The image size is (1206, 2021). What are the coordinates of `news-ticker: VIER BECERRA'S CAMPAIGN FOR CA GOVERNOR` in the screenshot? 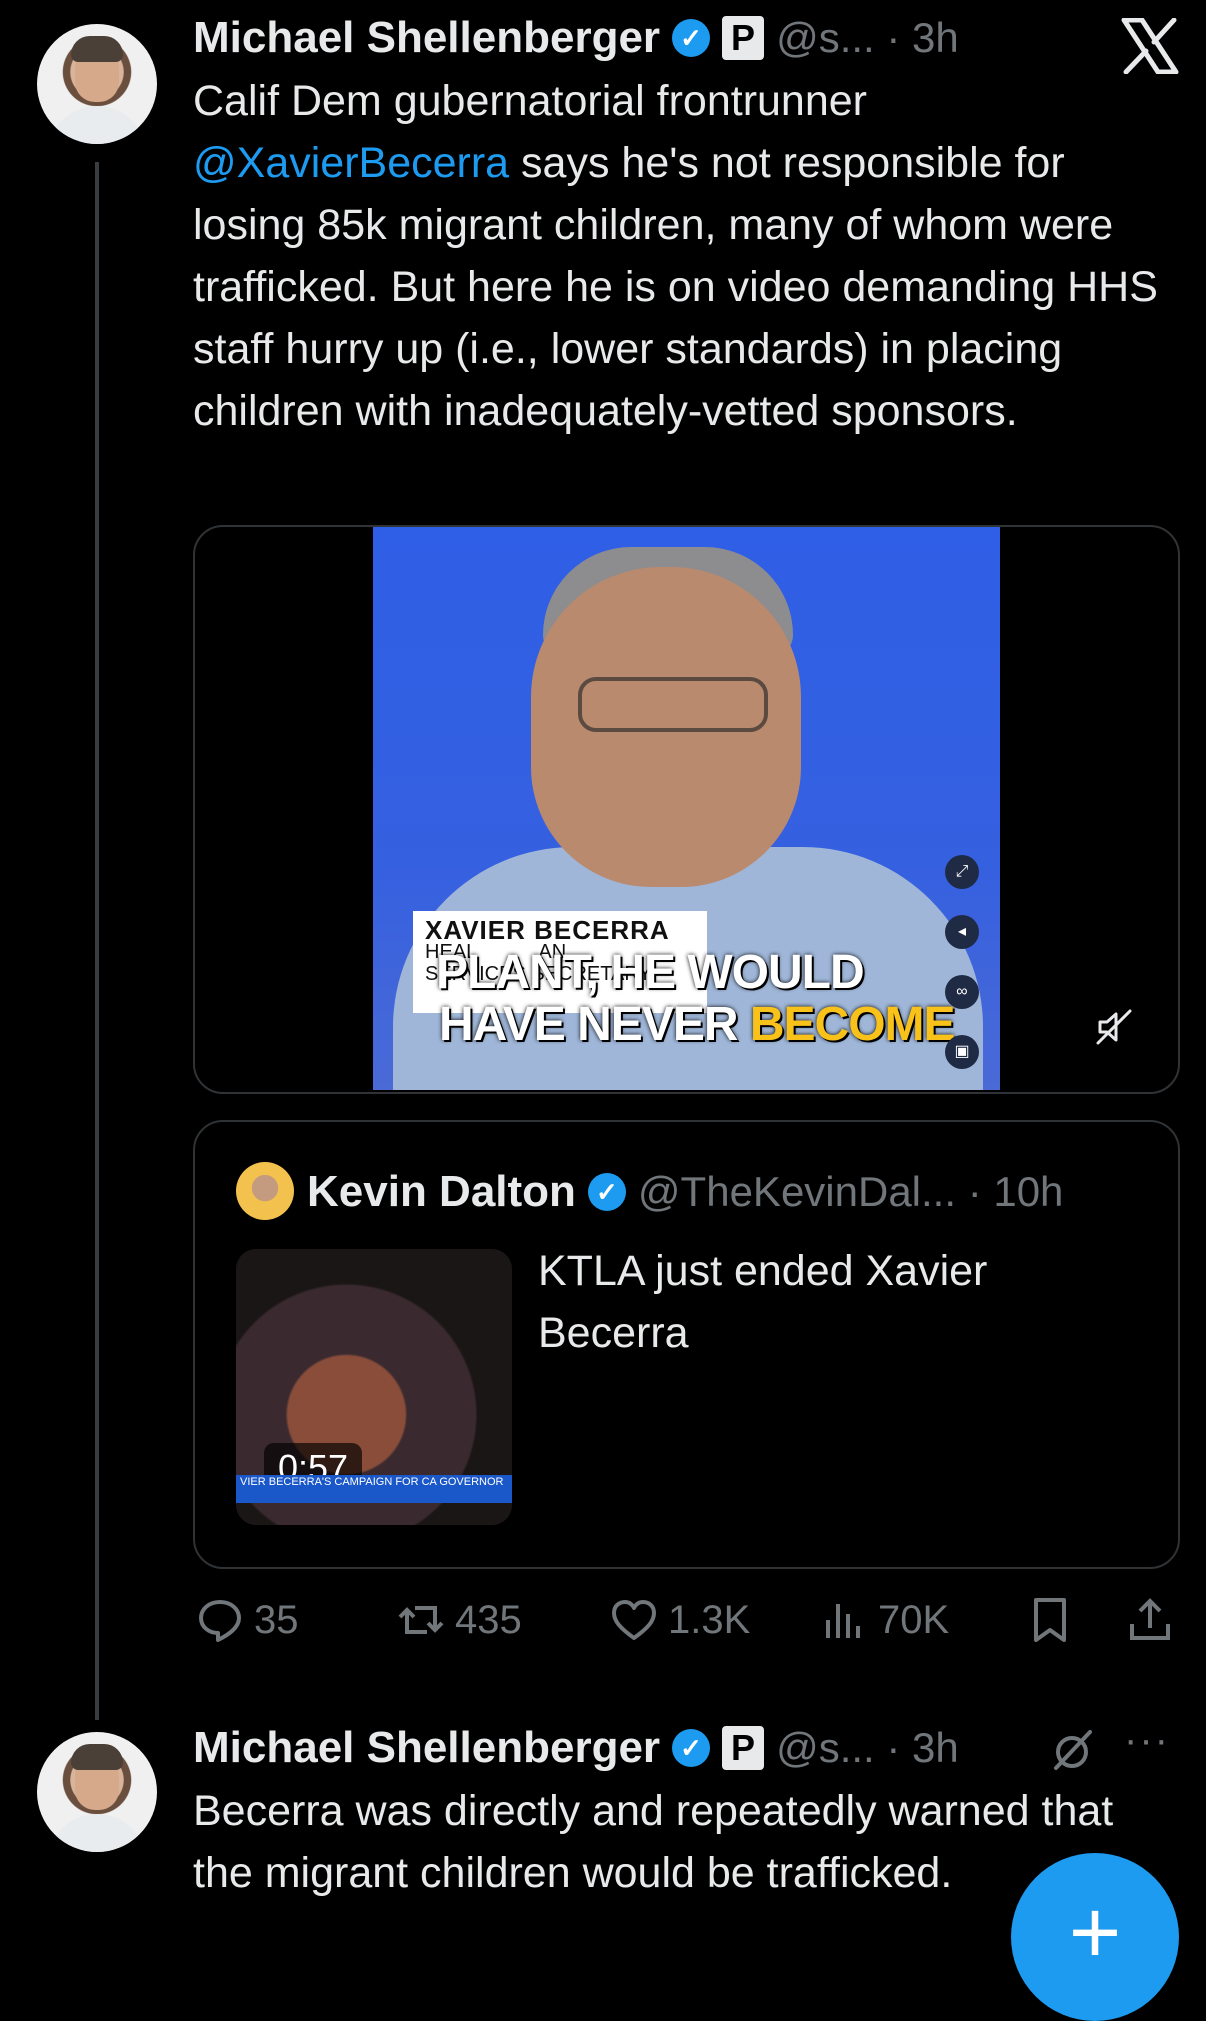 It's located at (374, 1489).